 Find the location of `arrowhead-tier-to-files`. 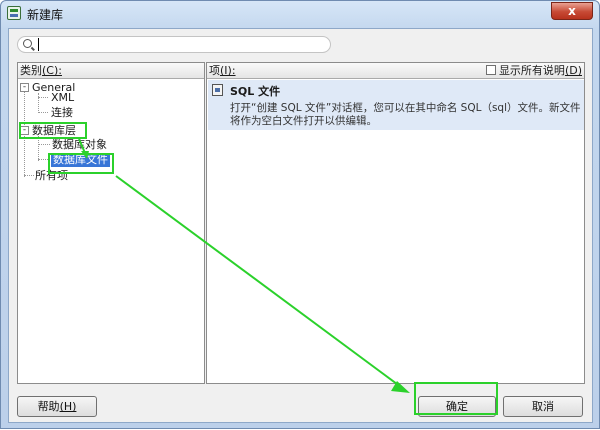

arrowhead-tier-to-files is located at coordinates (85, 155).